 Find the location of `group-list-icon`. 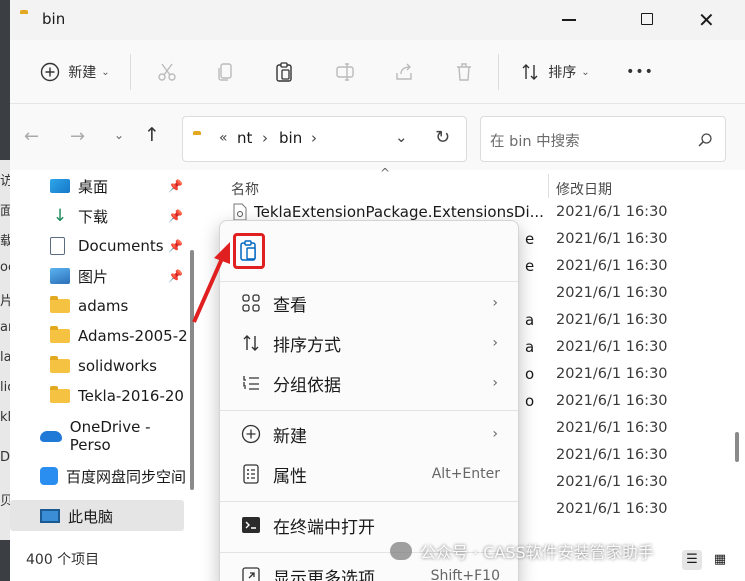

group-list-icon is located at coordinates (251, 383).